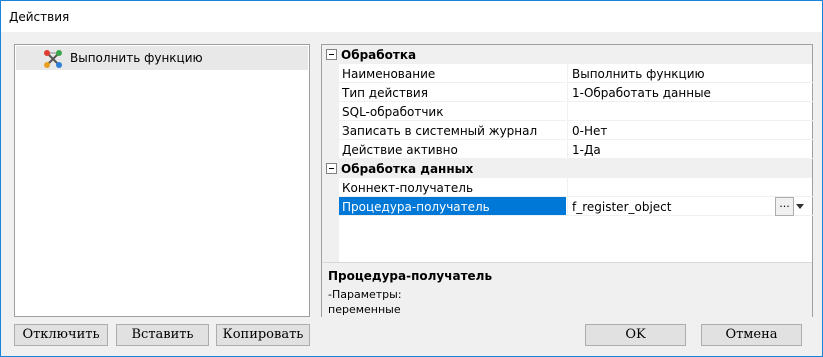 Image resolution: width=823 pixels, height=357 pixels. I want to click on property-name-cell: Коннект-получатель, so click(452, 187).